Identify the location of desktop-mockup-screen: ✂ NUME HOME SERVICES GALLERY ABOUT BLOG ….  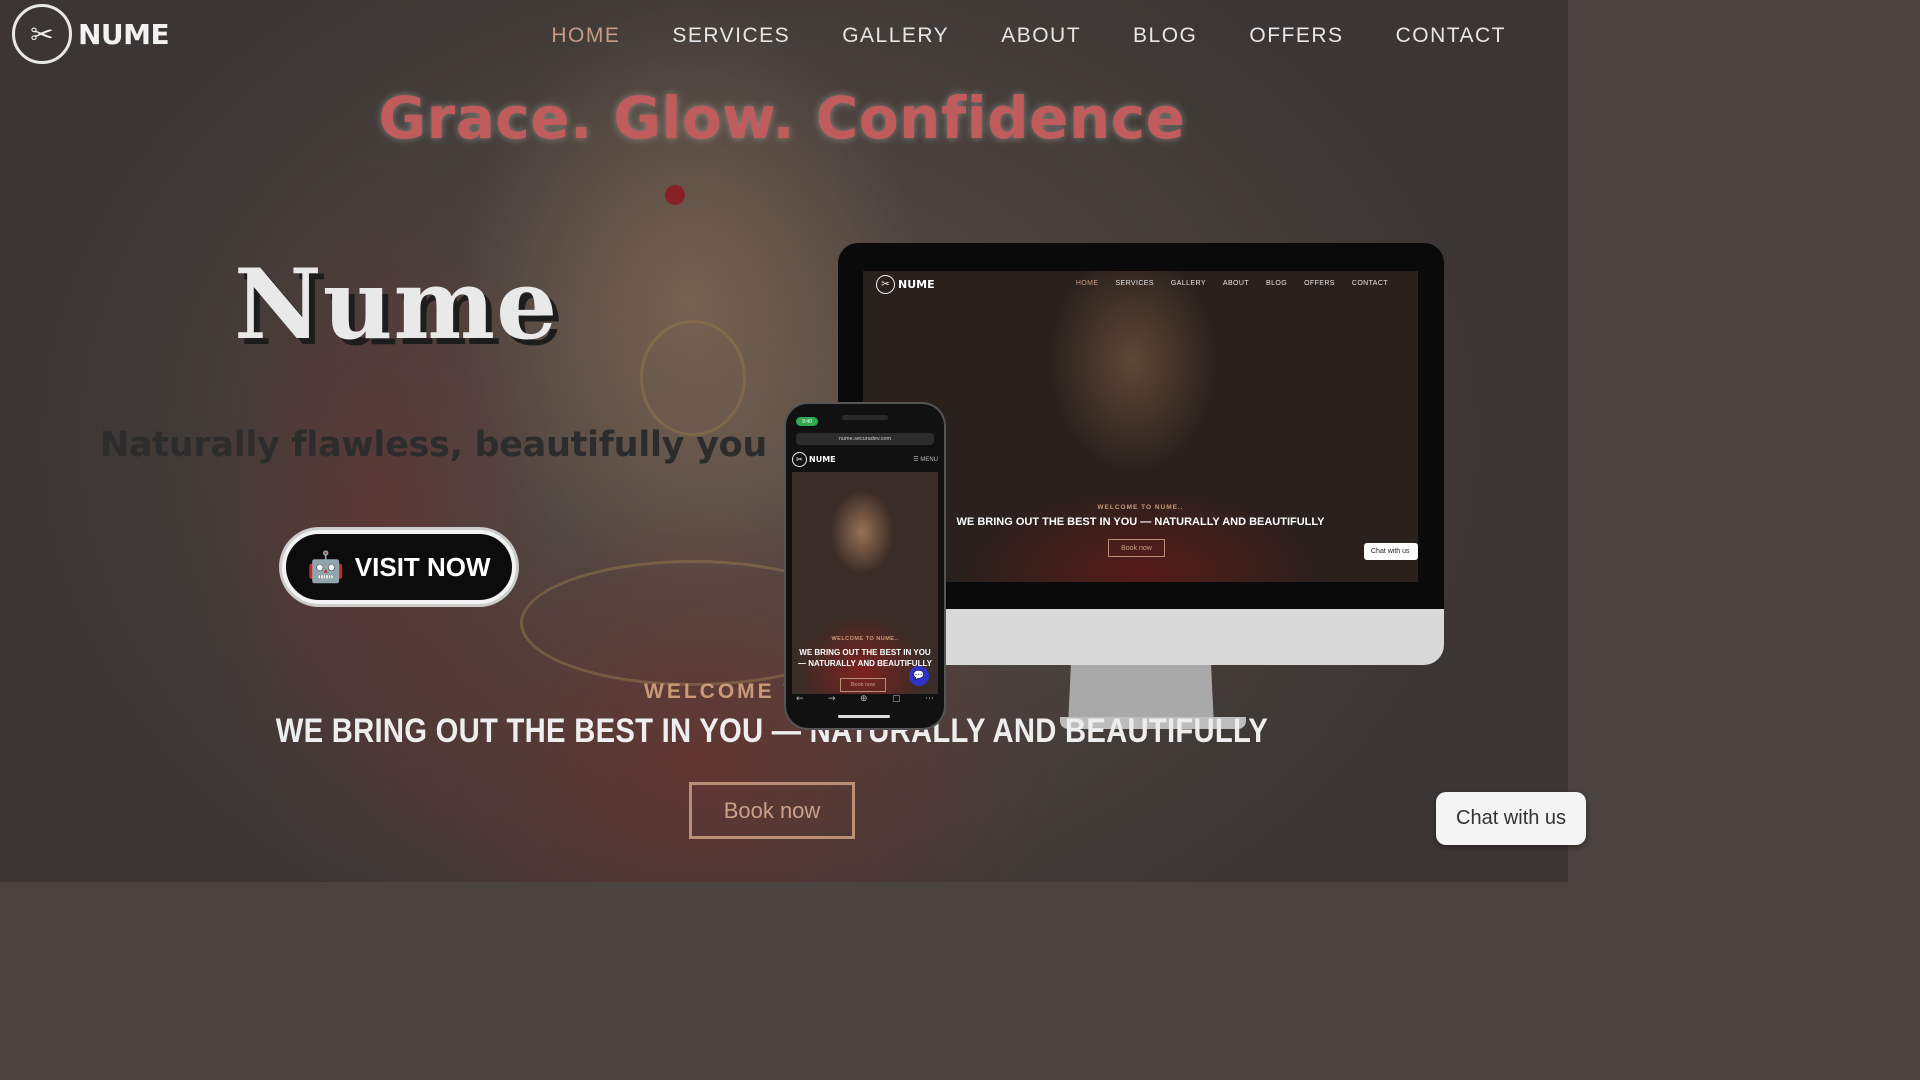
(1140, 426).